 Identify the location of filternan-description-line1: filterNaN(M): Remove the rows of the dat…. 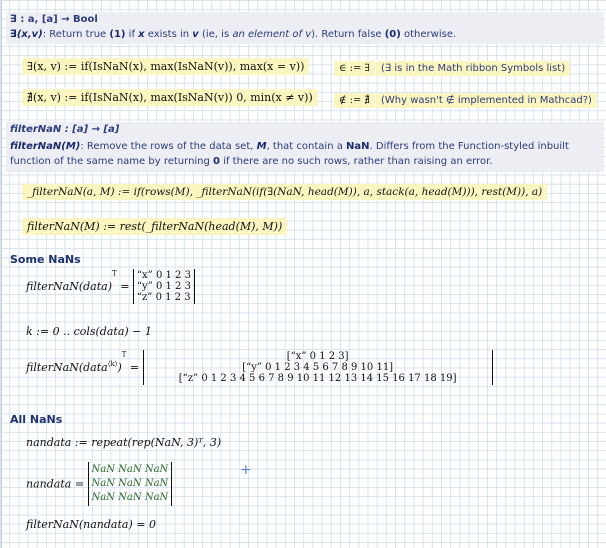
(289, 146).